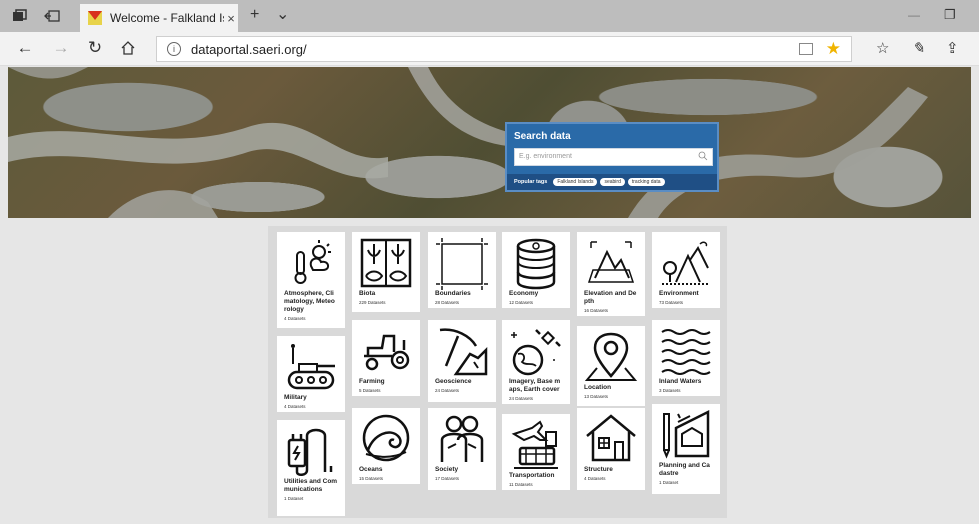 The height and width of the screenshot is (524, 979). I want to click on location-pin-icon, so click(611, 356).